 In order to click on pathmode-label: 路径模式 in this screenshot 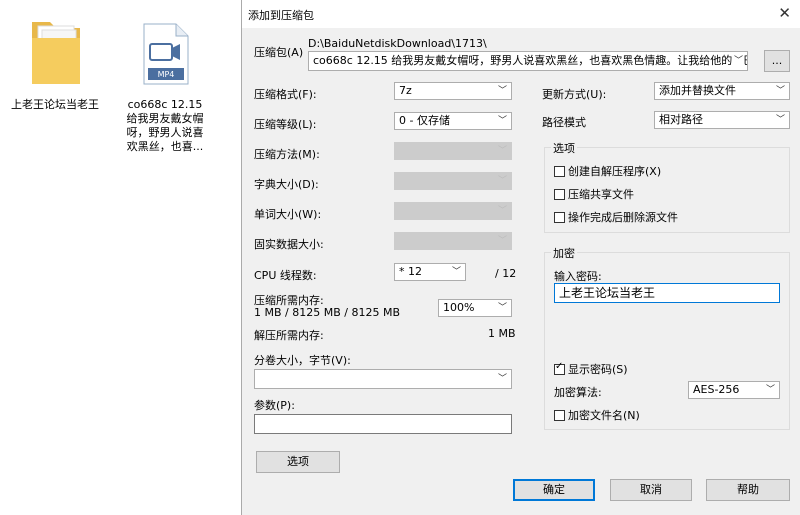, I will do `click(564, 122)`.